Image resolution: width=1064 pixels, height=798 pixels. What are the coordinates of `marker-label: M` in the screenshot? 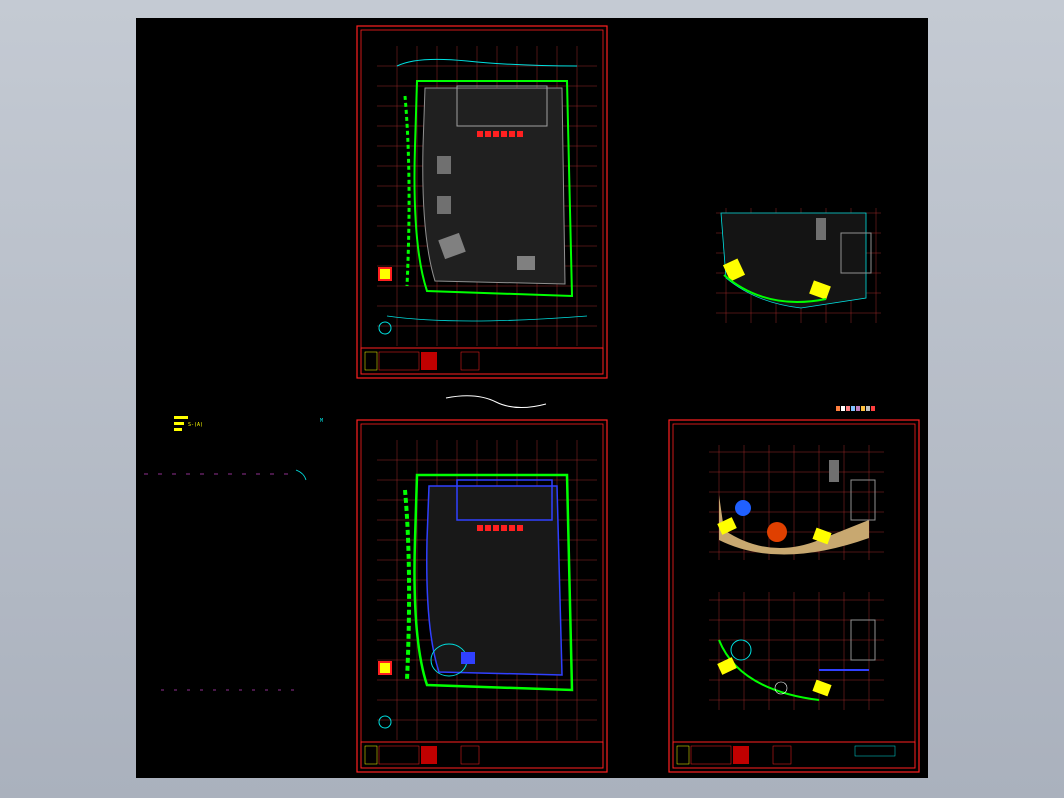 It's located at (321, 421).